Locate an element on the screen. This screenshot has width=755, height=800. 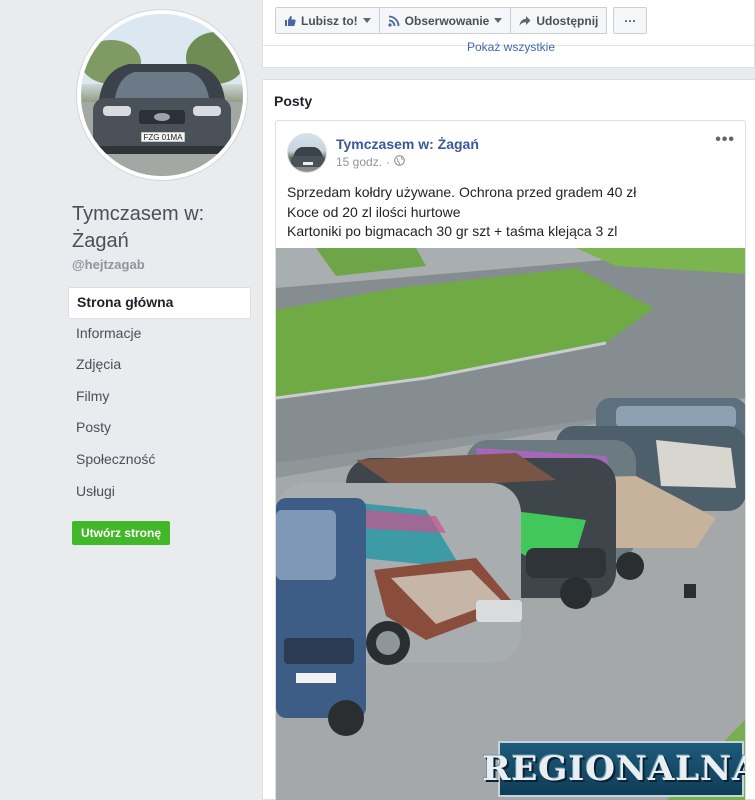
nav-item-videos: Filmy is located at coordinates (159, 398).